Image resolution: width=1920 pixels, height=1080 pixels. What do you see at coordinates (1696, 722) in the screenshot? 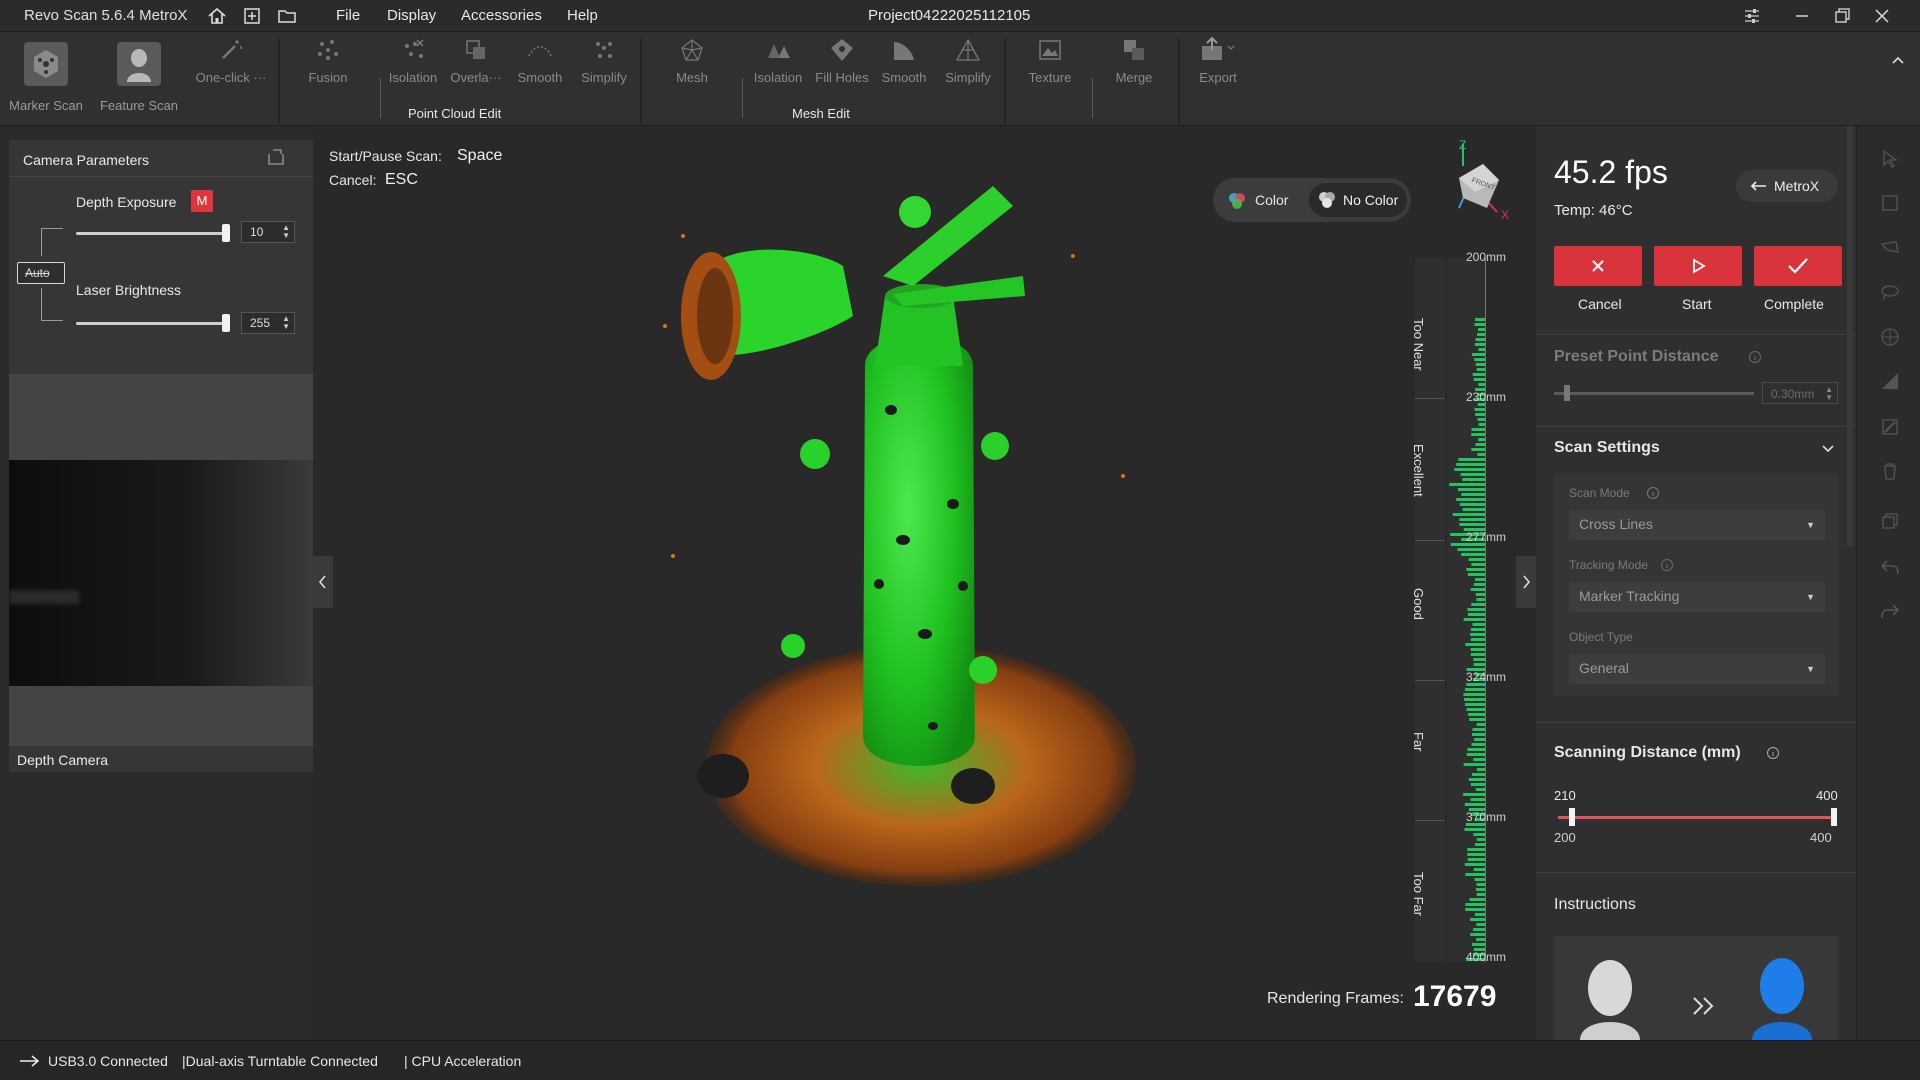
I see `divider` at bounding box center [1696, 722].